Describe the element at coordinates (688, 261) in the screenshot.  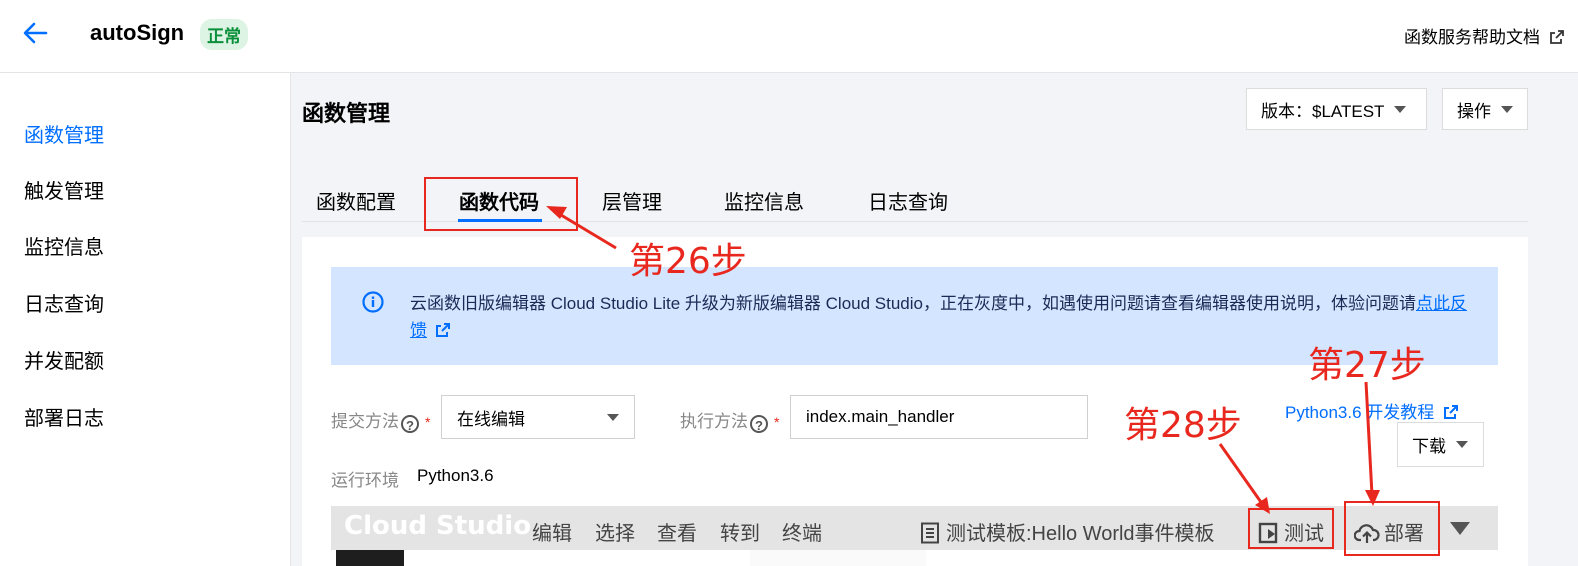
I see `step26-label: 第26步` at that location.